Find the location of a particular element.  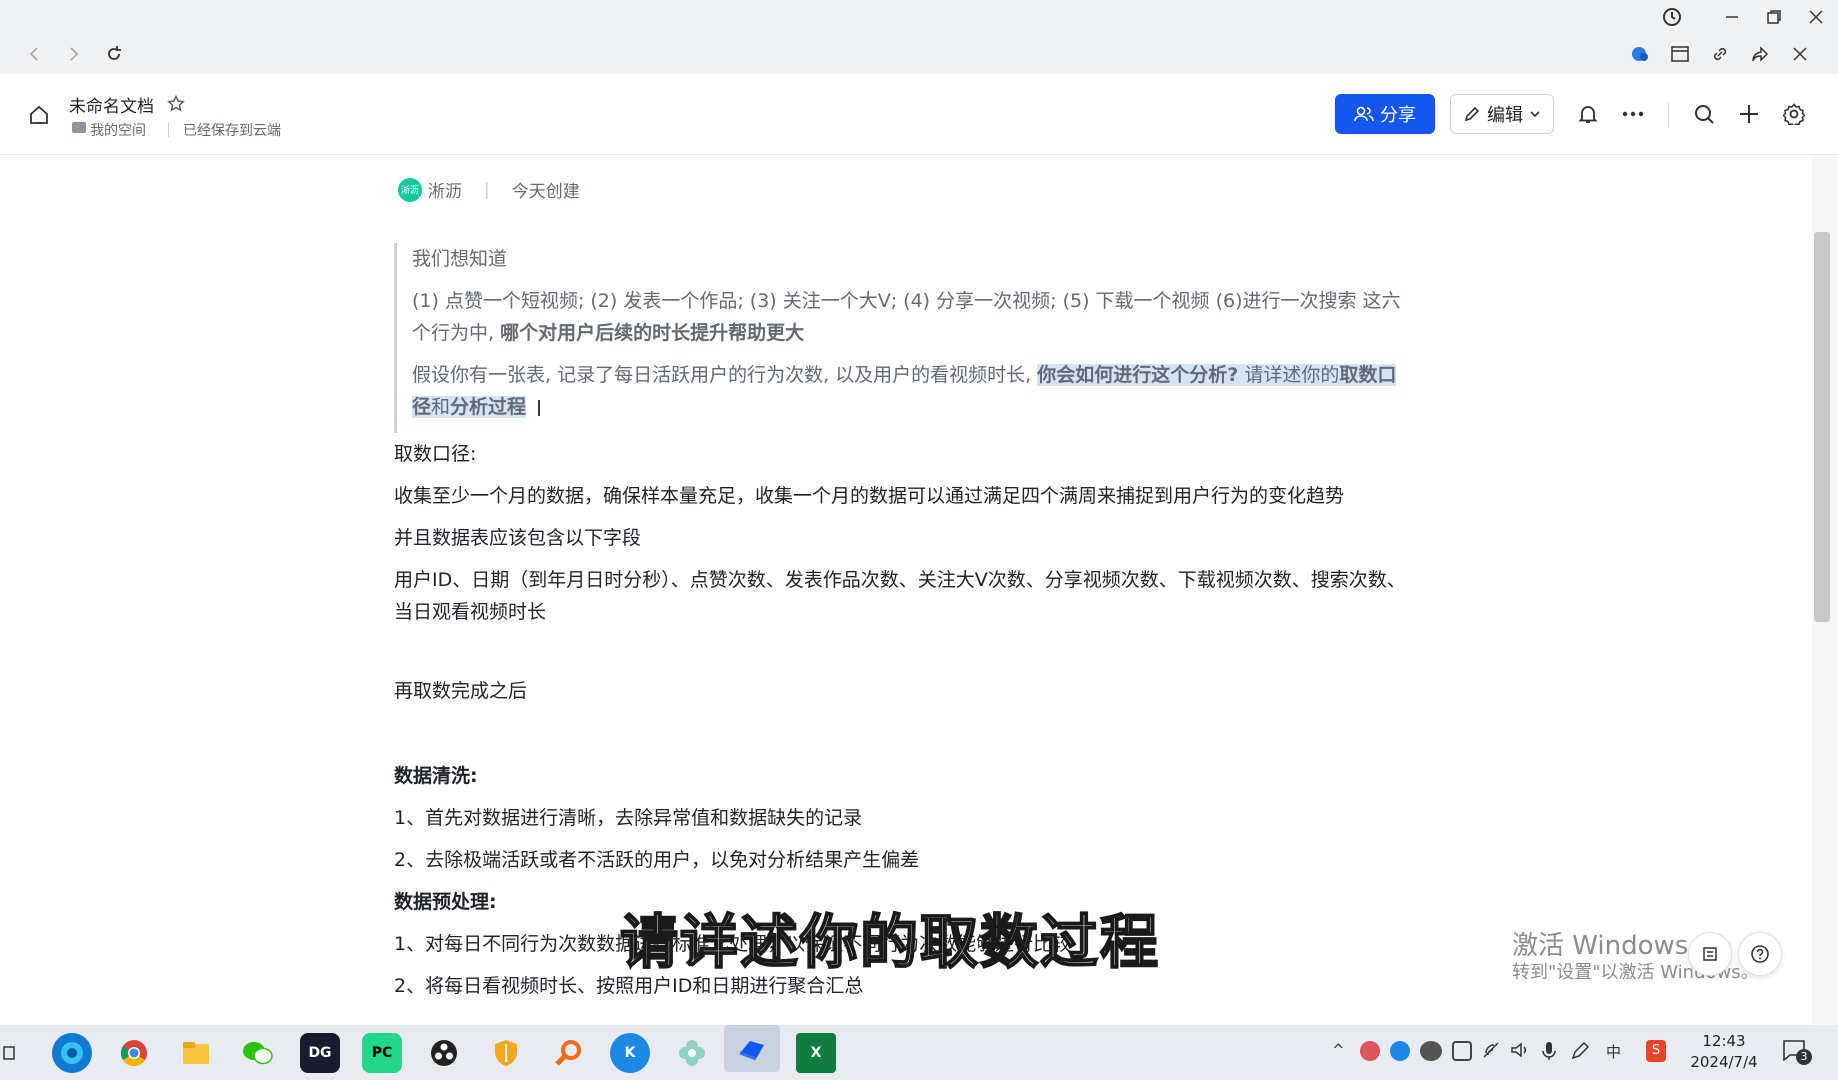

clock-date: 2024/7/4 is located at coordinates (1724, 1062).